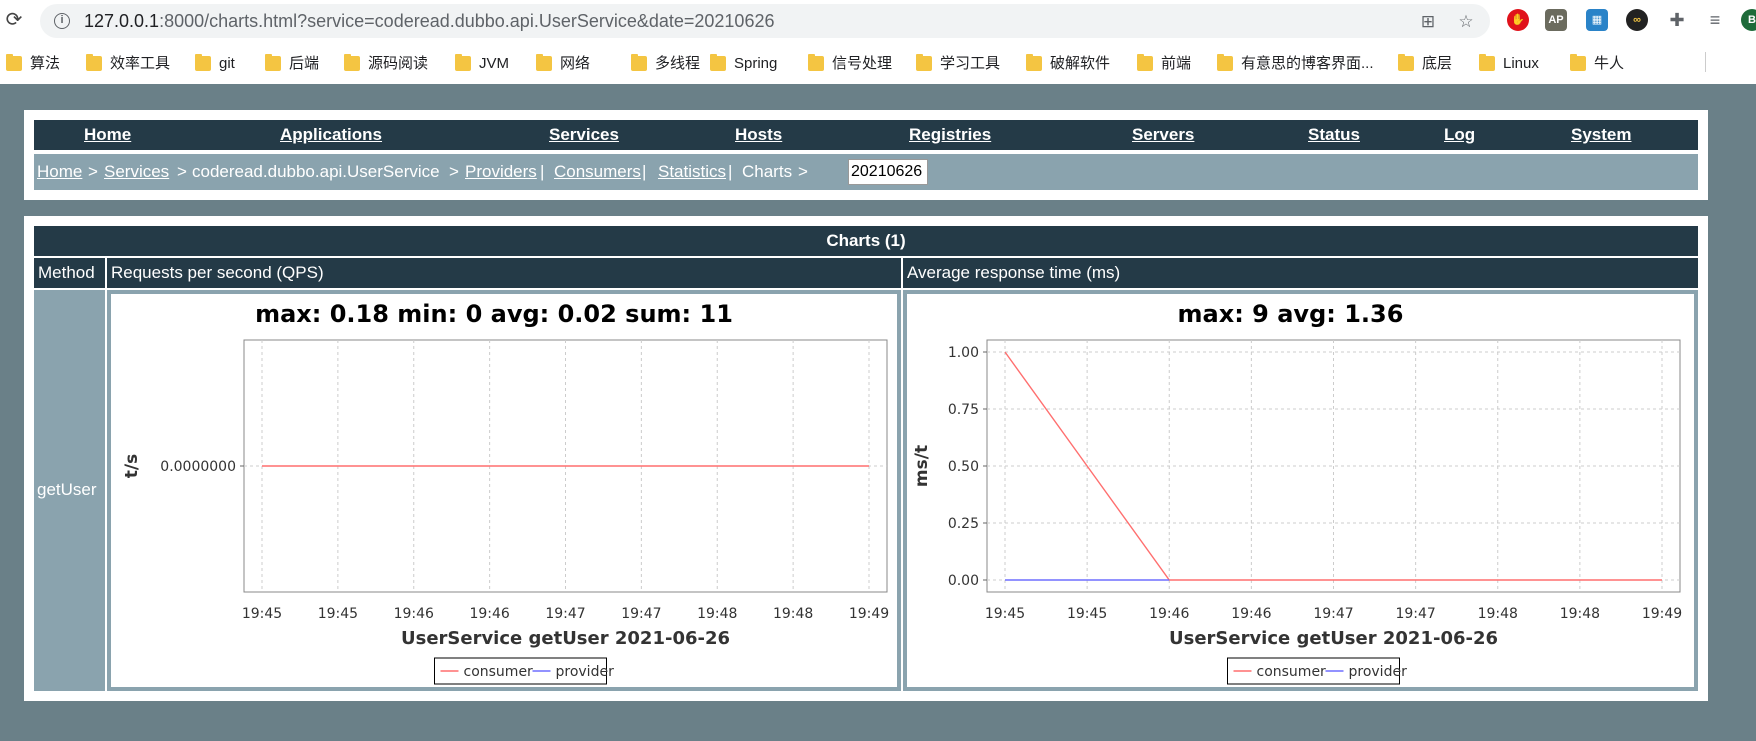  Describe the element at coordinates (494, 63) in the screenshot. I see `bookmark-label: JVM` at that location.